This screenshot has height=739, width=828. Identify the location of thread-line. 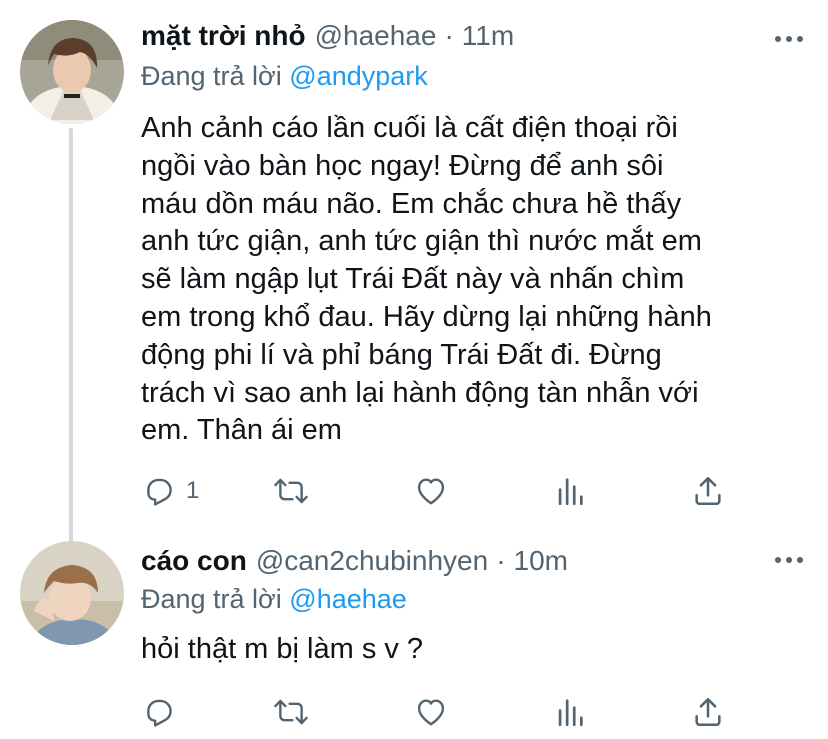
(71, 336).